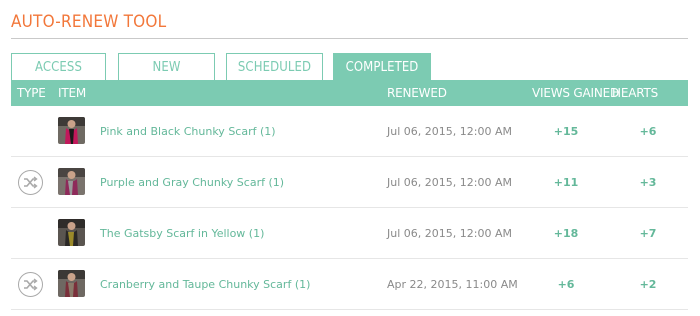 This screenshot has height=316, width=700. I want to click on header-renewed: RENEWED, so click(417, 93).